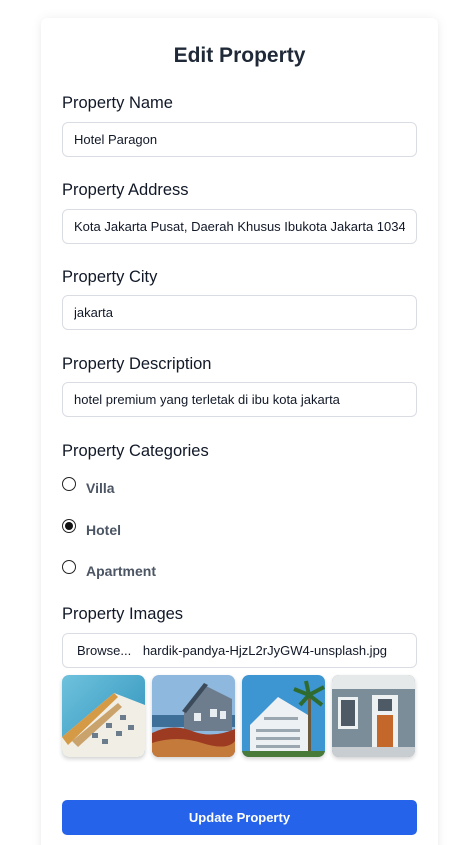 The width and height of the screenshot is (473, 845). What do you see at coordinates (239, 399) in the screenshot?
I see `property-description-input` at bounding box center [239, 399].